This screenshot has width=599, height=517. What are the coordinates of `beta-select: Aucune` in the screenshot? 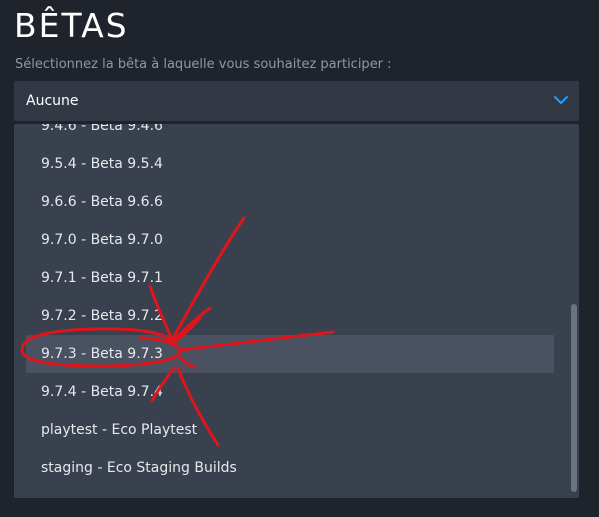 It's located at (296, 101).